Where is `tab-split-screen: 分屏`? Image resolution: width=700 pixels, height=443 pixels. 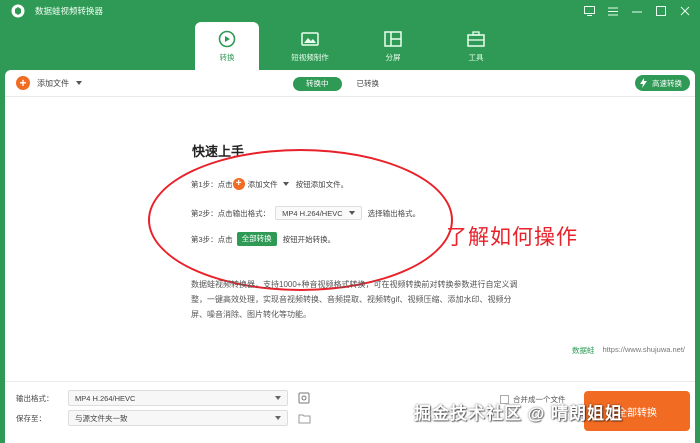 tab-split-screen: 分屏 is located at coordinates (393, 46).